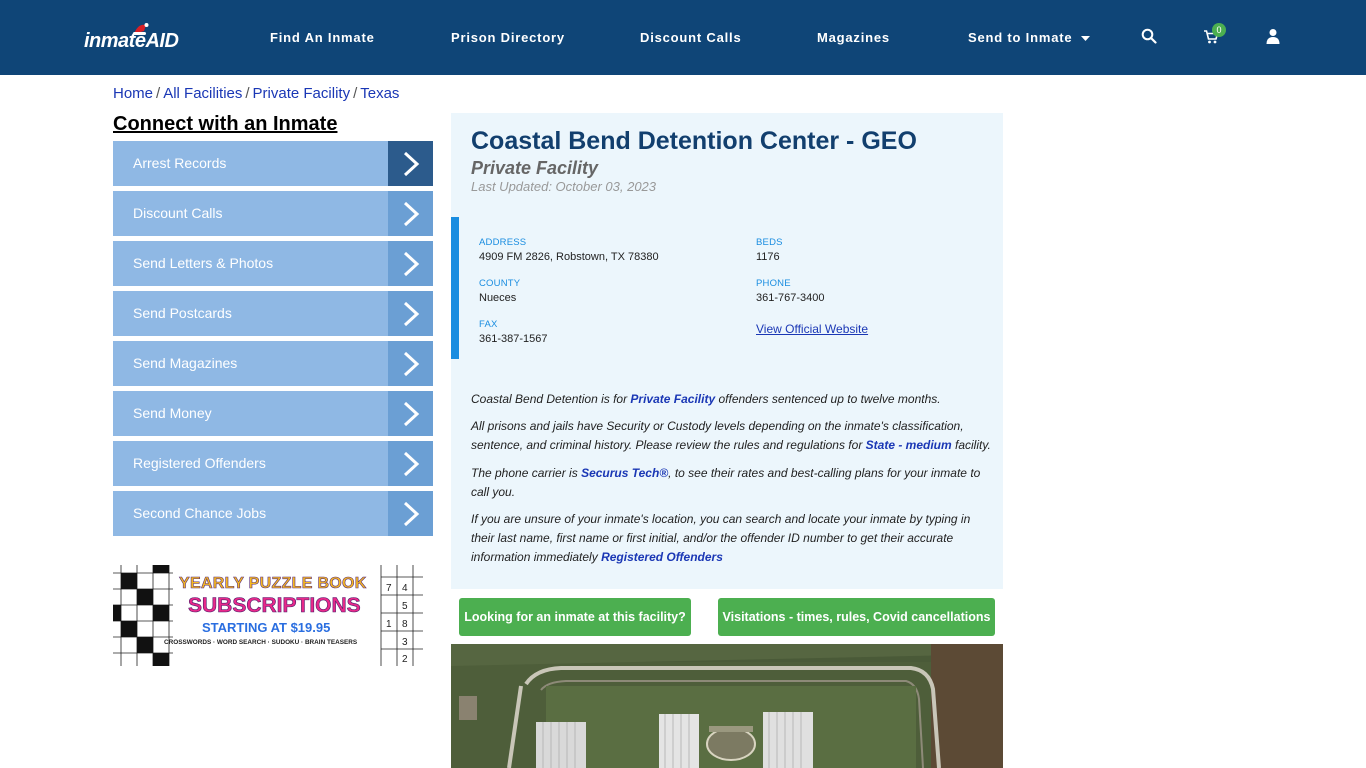  What do you see at coordinates (405, 642) in the screenshot?
I see `svg-text: 3` at bounding box center [405, 642].